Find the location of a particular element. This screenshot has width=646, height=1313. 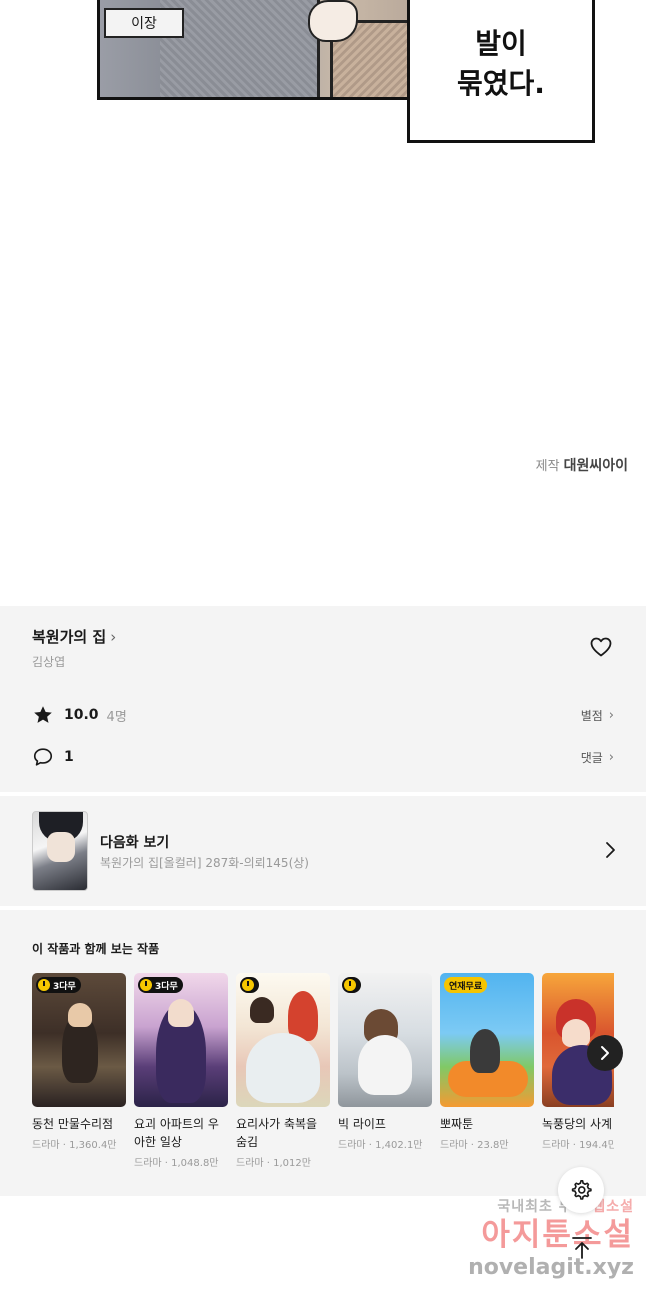

recommendation-title: 동천 만물수리점 is located at coordinates (73, 1124).